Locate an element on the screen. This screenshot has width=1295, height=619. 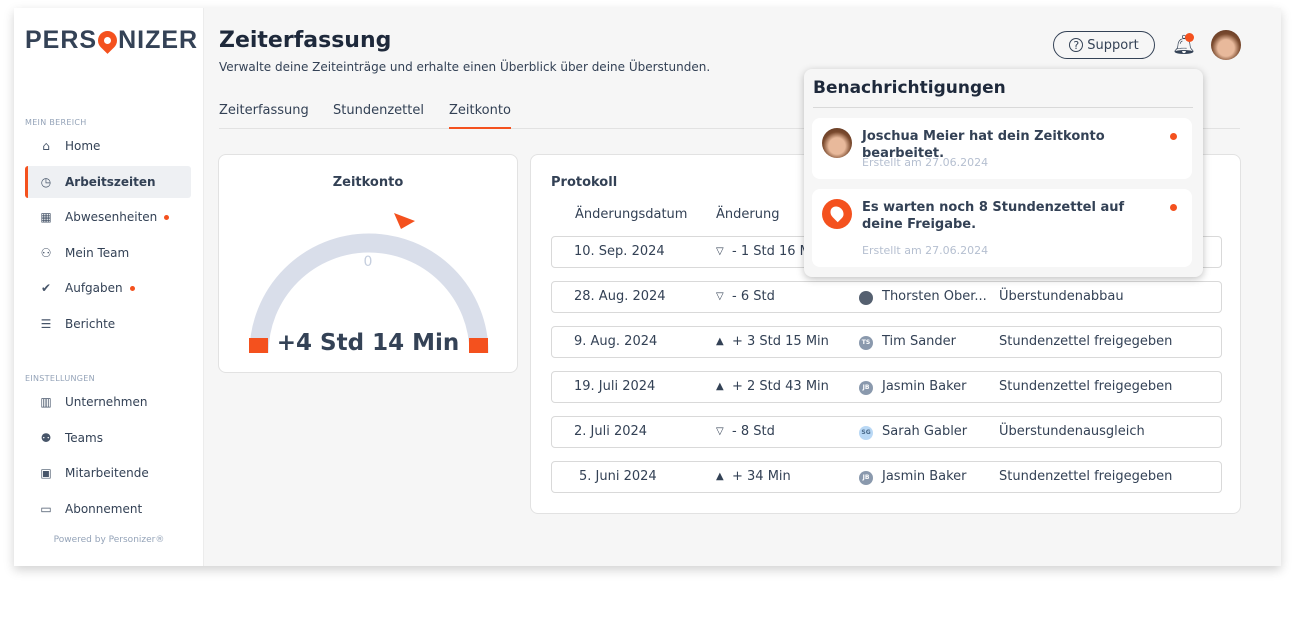
user-avatar: TS is located at coordinates (866, 343).